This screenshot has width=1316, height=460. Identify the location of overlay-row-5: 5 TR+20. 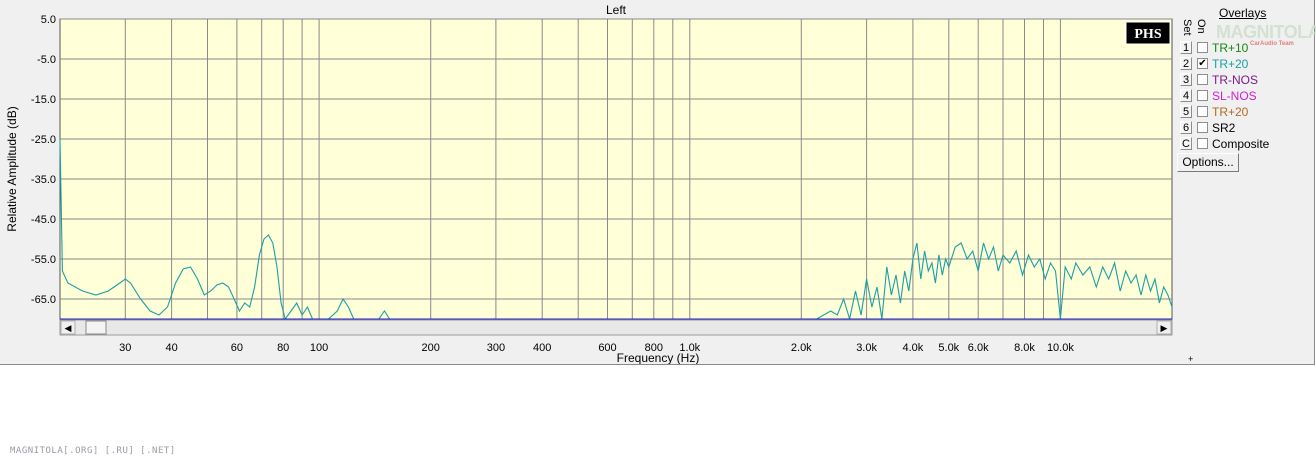
(1247, 112).